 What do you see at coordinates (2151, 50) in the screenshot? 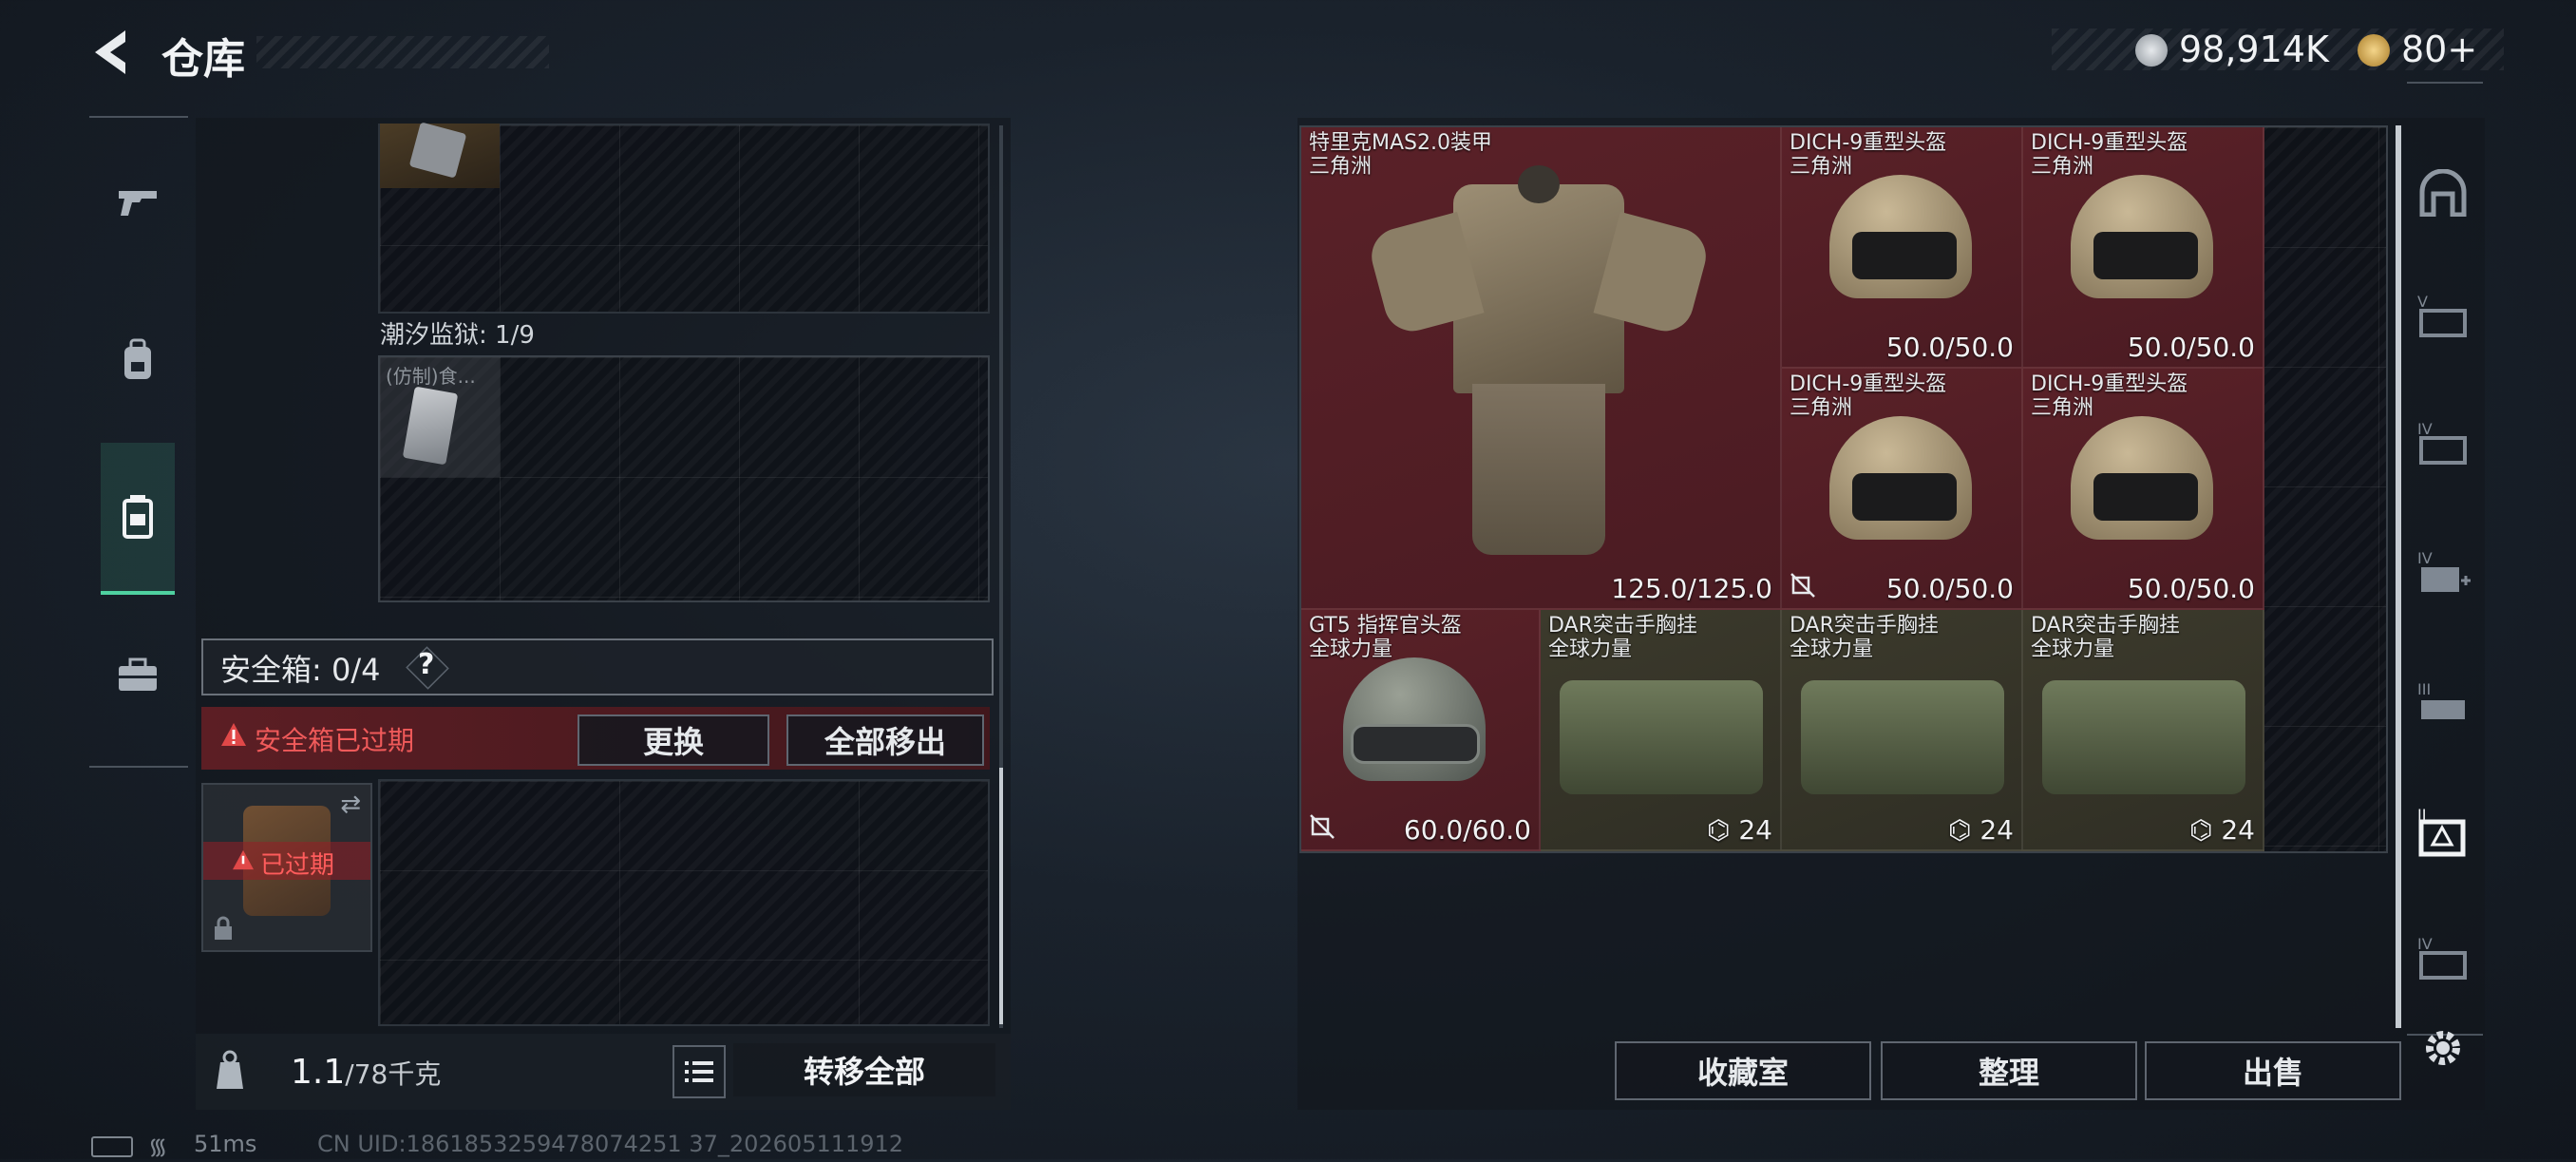
I see `silver-coin-icon` at bounding box center [2151, 50].